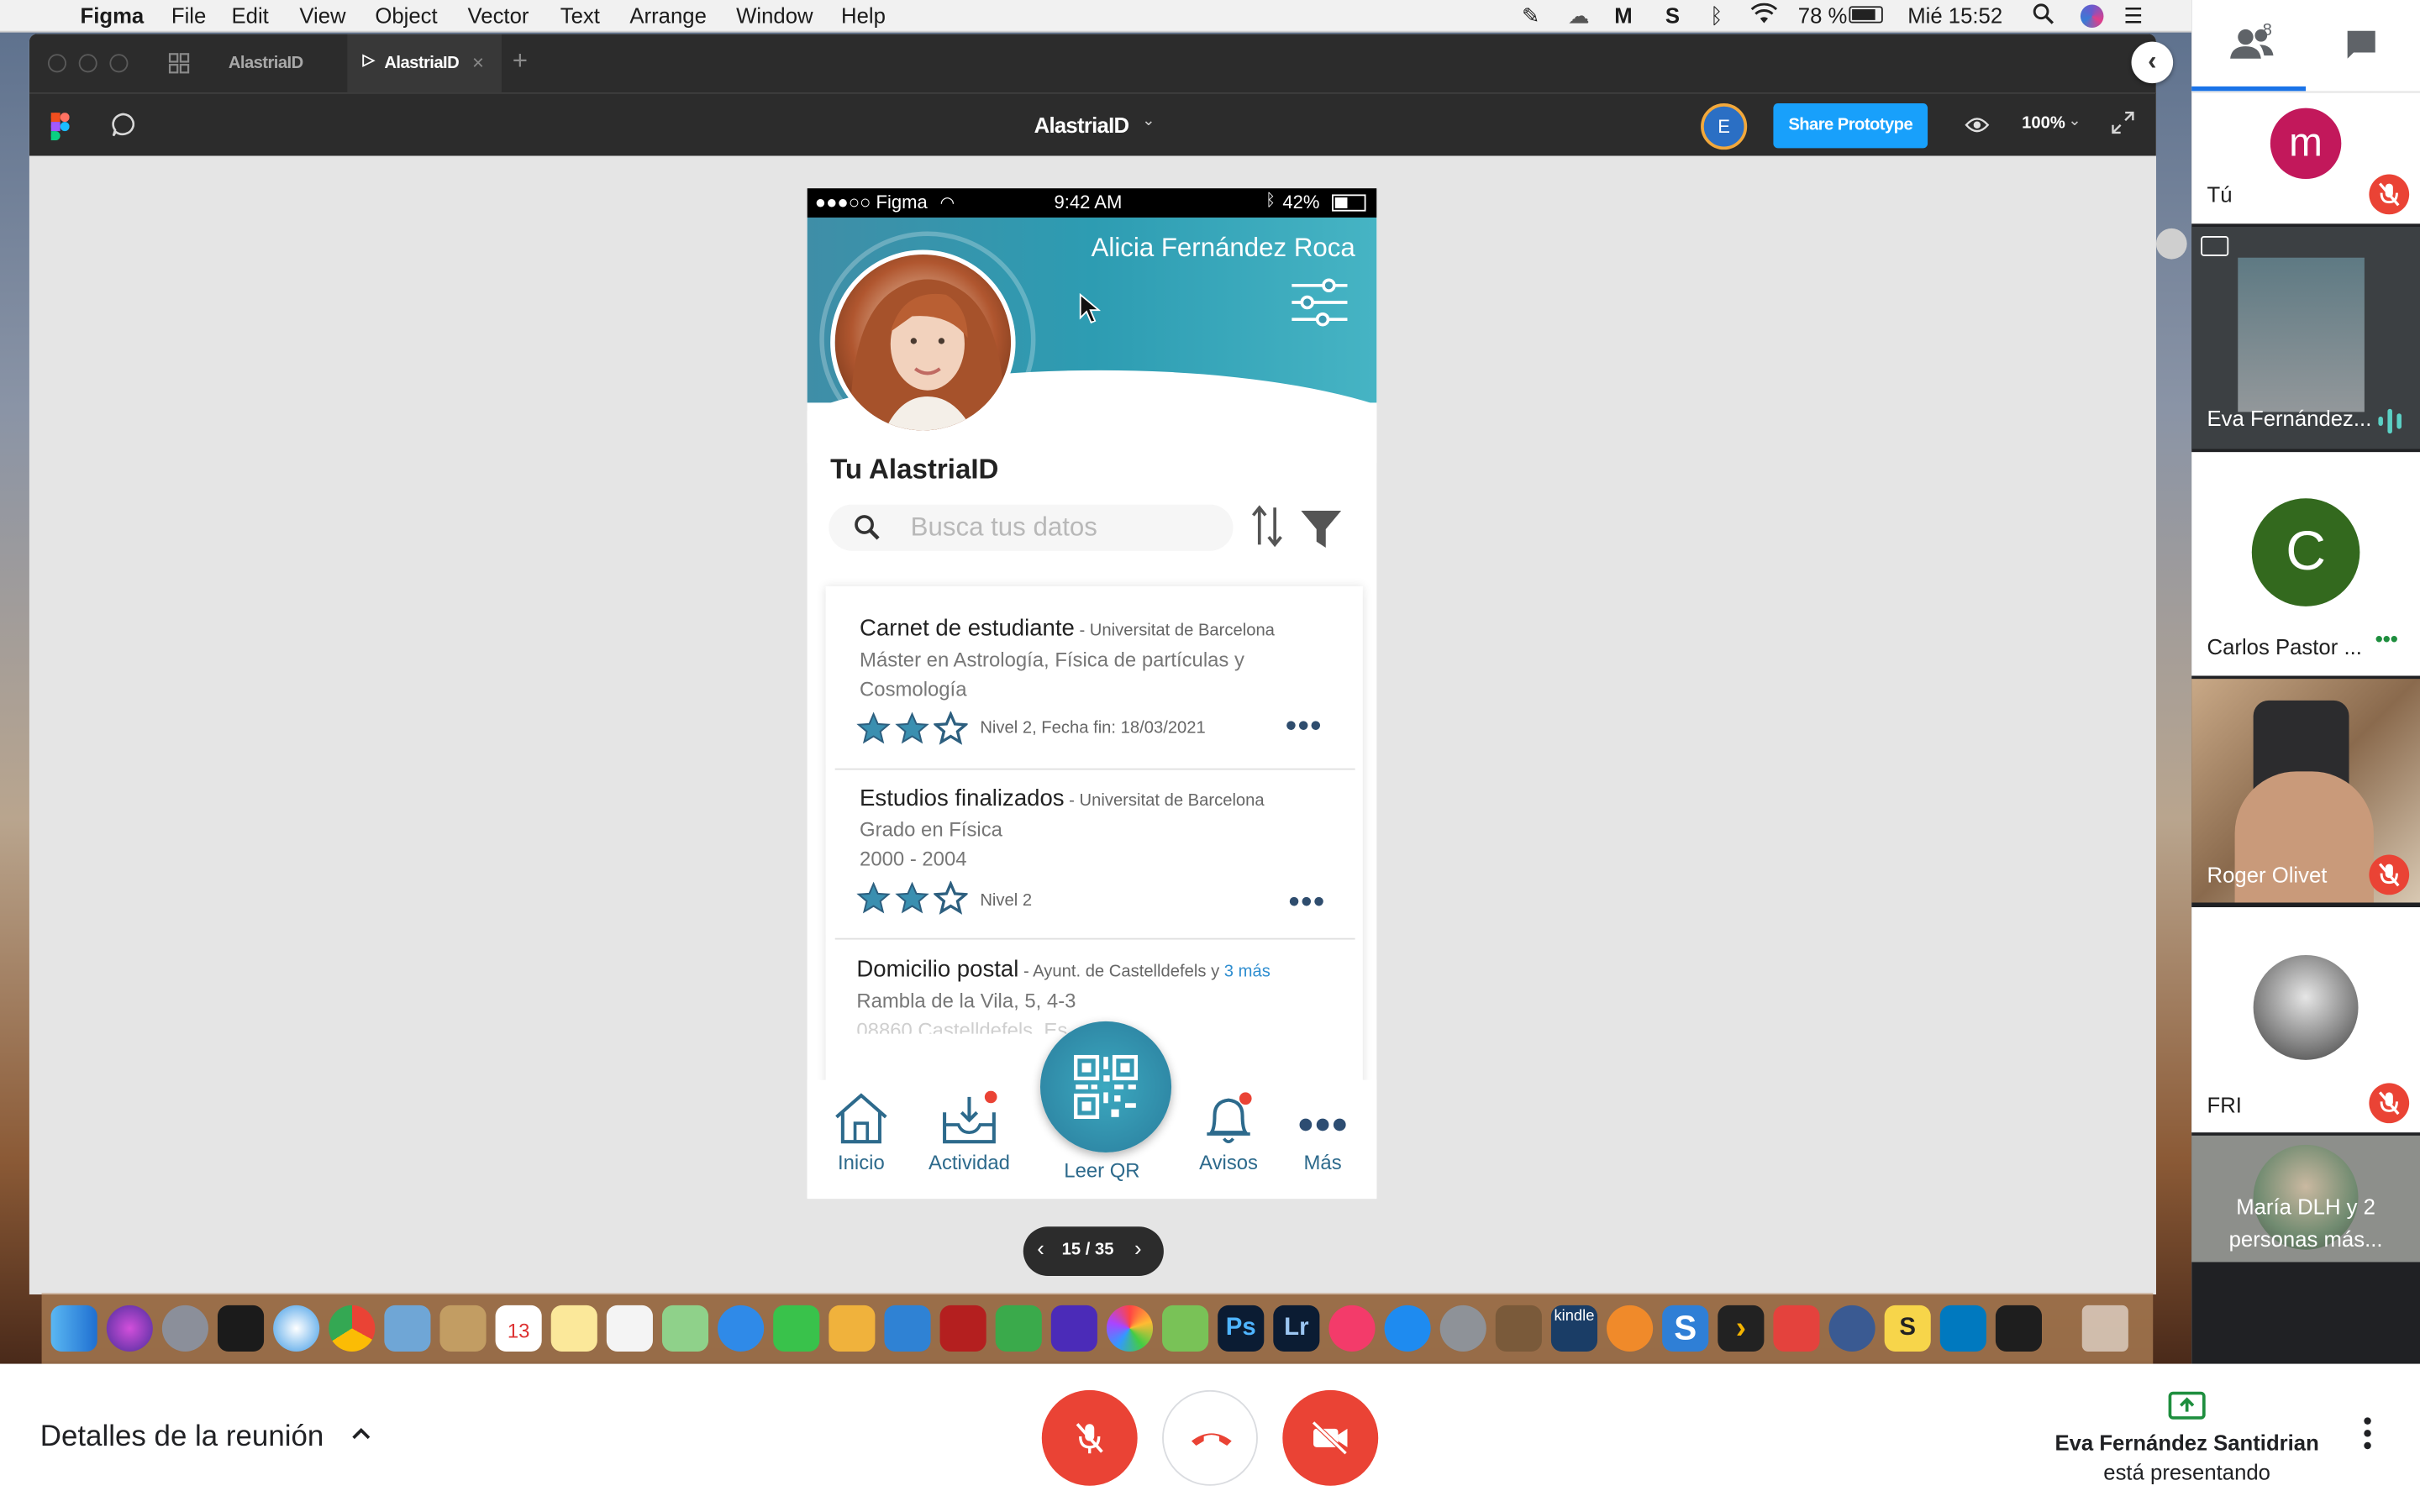  What do you see at coordinates (580, 15) in the screenshot?
I see `menu-text: Text` at bounding box center [580, 15].